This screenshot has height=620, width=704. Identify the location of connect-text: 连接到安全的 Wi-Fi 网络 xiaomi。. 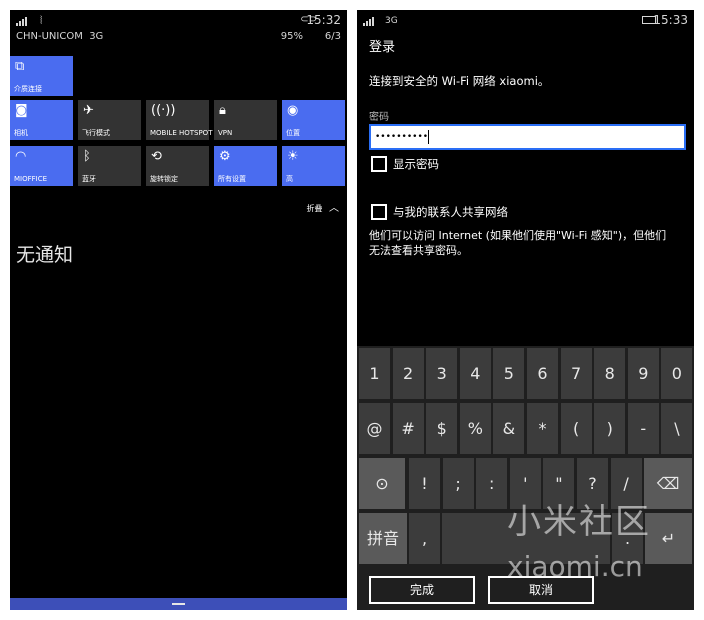
(459, 81).